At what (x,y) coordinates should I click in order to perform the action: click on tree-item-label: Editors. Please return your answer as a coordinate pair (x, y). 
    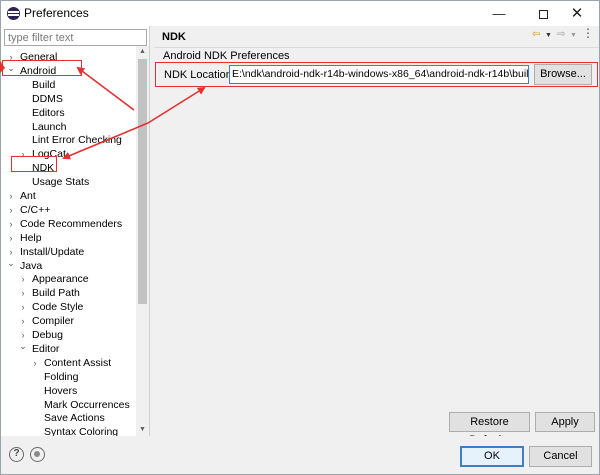
    Looking at the image, I should click on (48, 112).